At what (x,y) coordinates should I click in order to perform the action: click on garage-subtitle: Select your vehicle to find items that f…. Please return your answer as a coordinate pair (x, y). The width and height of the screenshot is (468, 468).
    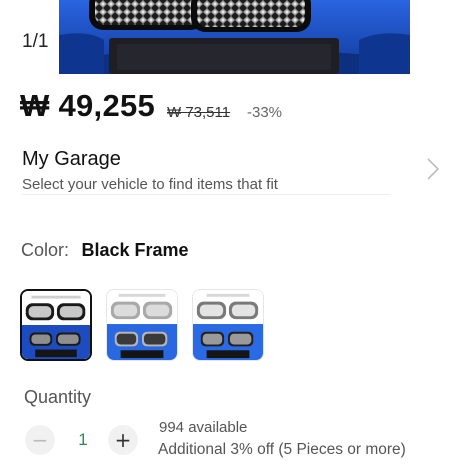
    Looking at the image, I should click on (150, 184).